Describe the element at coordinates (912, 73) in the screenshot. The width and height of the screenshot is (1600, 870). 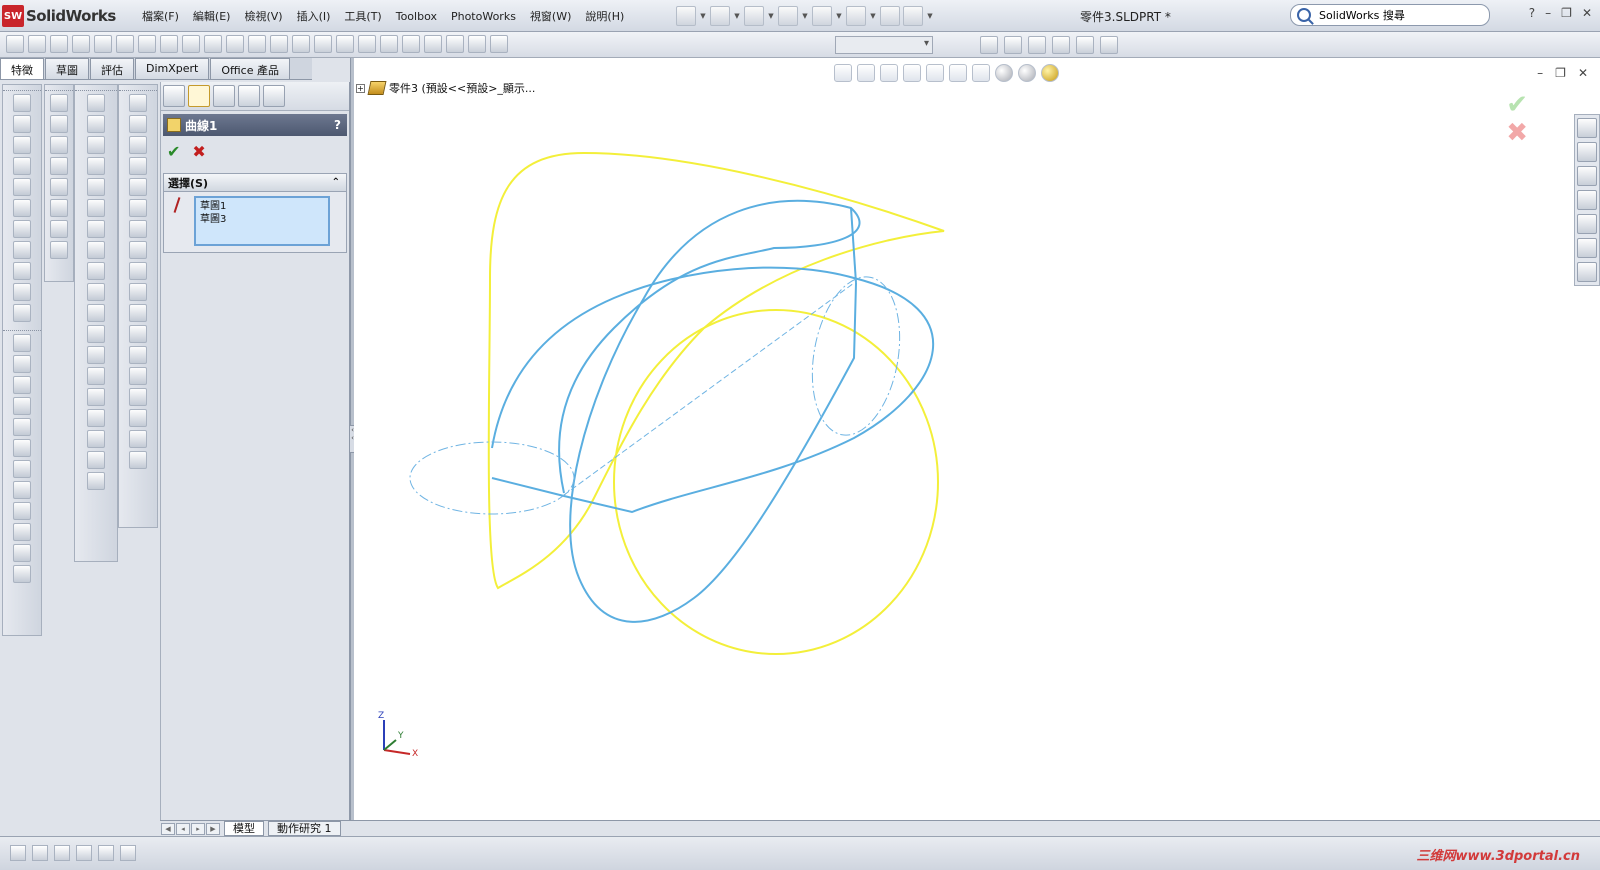
I see `section-view-icon` at that location.